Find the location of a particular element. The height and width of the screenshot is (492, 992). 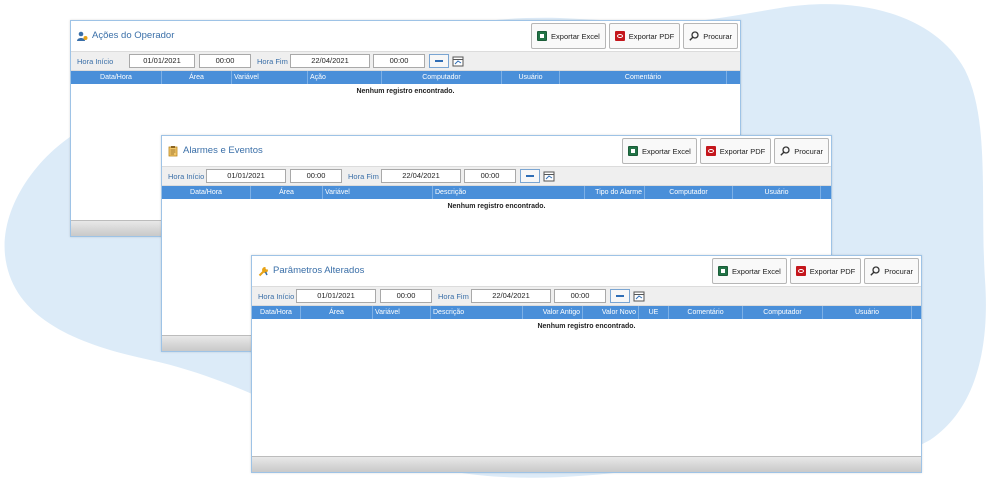

wrench-icon is located at coordinates (263, 271).